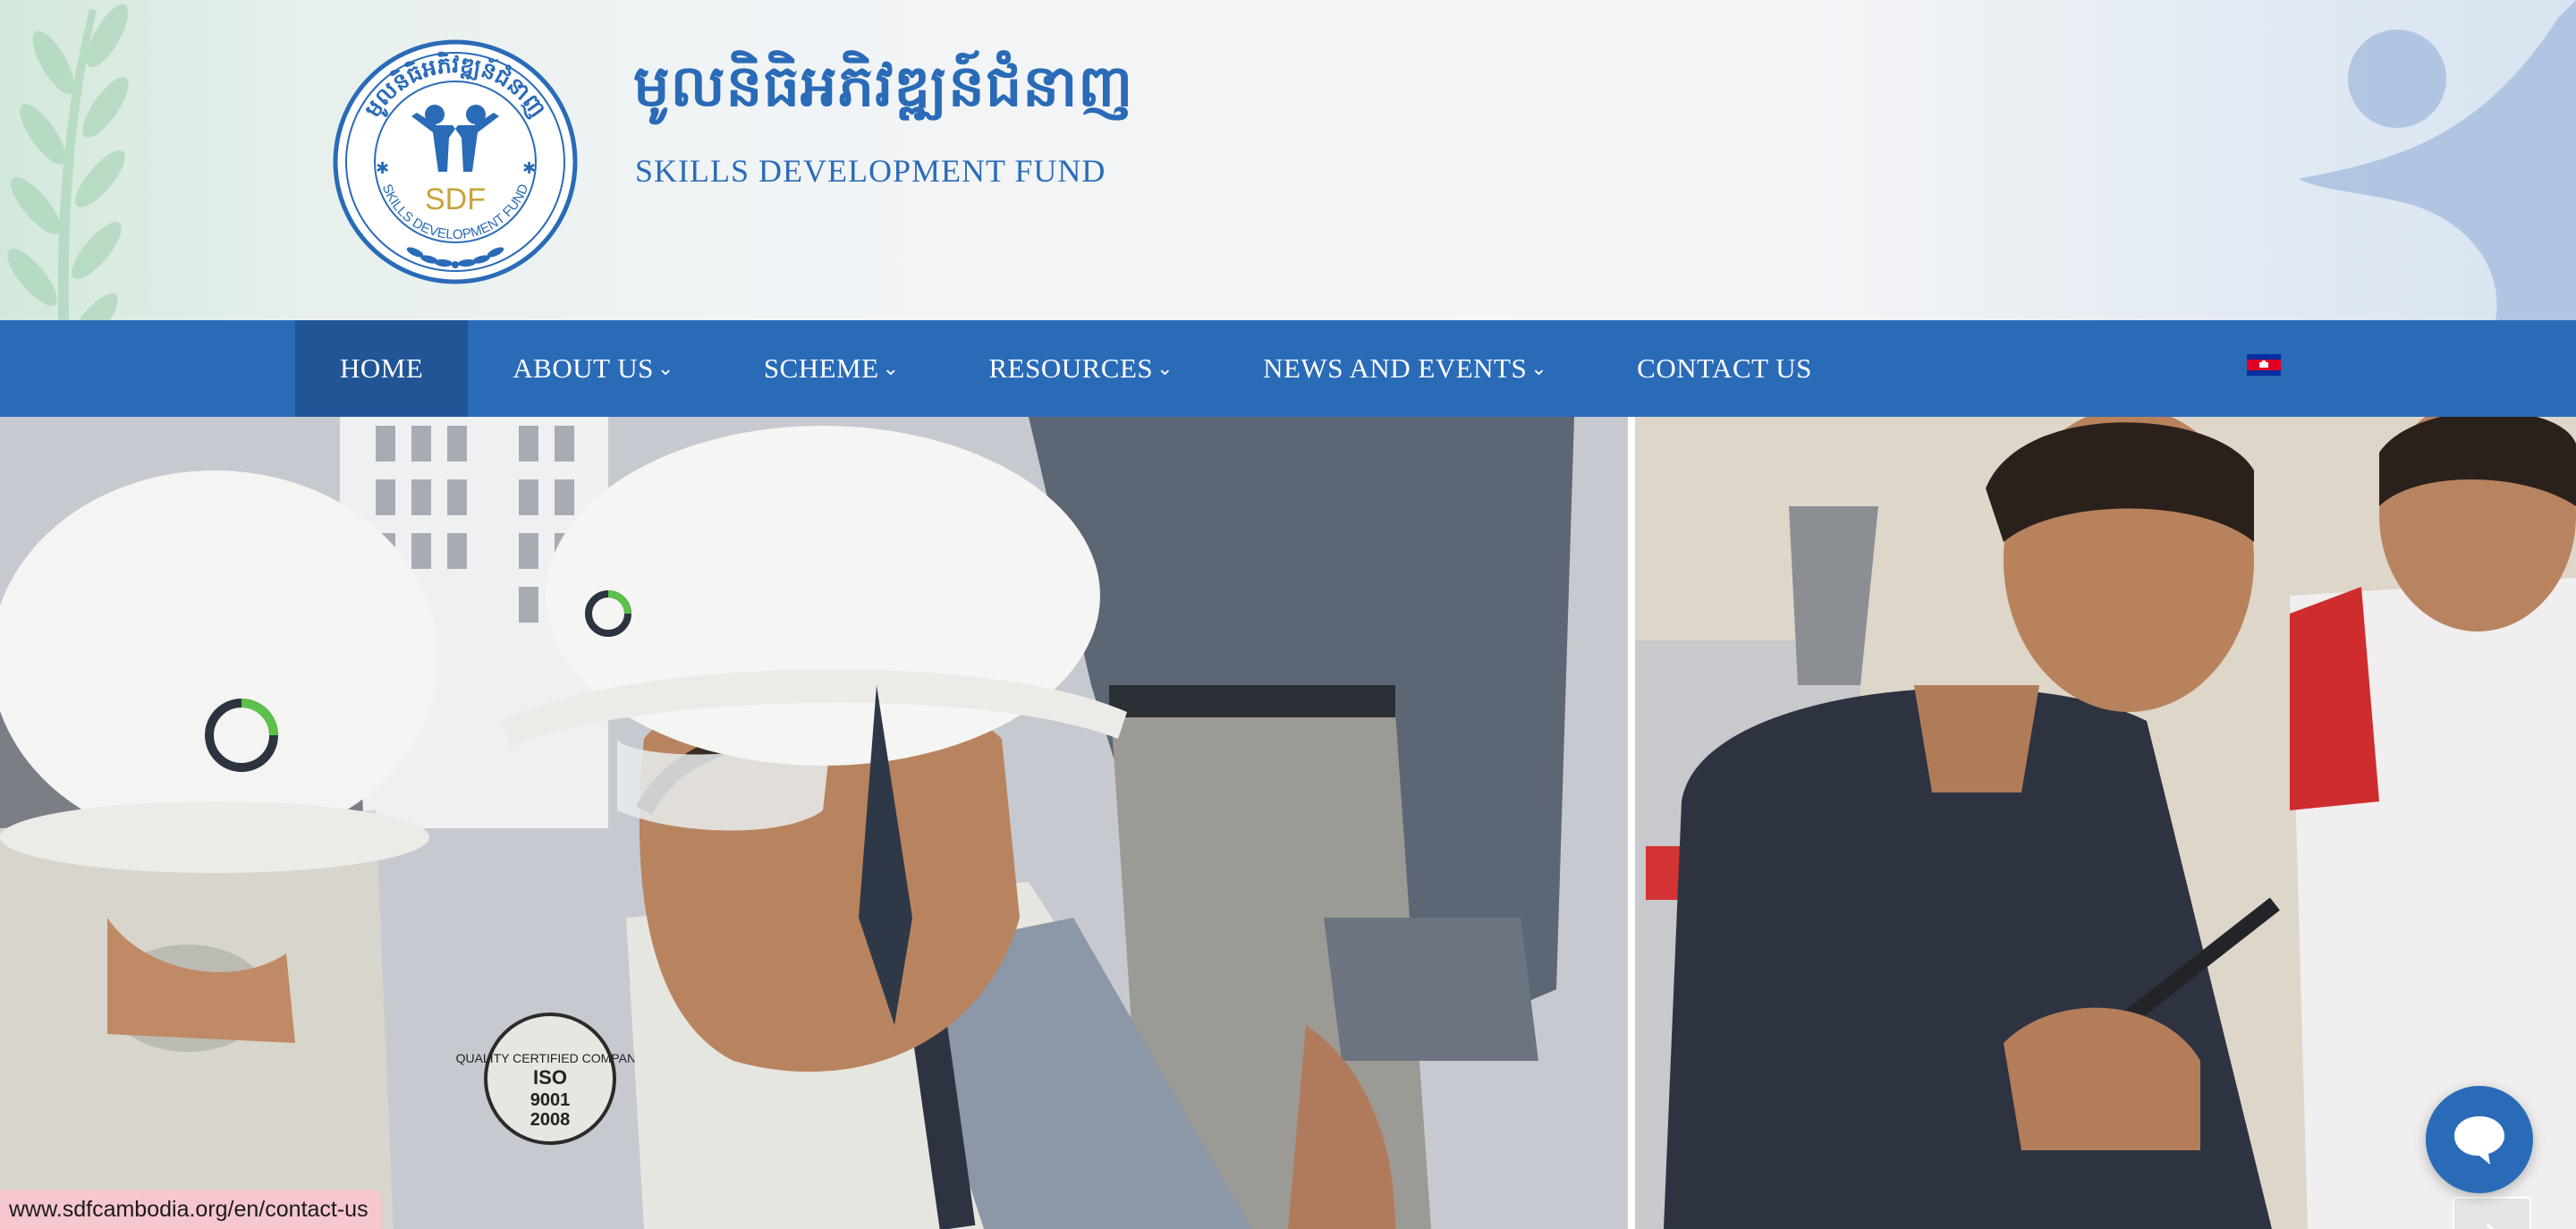 This screenshot has height=1229, width=2576. What do you see at coordinates (550, 1100) in the screenshot?
I see `svg-text: 9001` at bounding box center [550, 1100].